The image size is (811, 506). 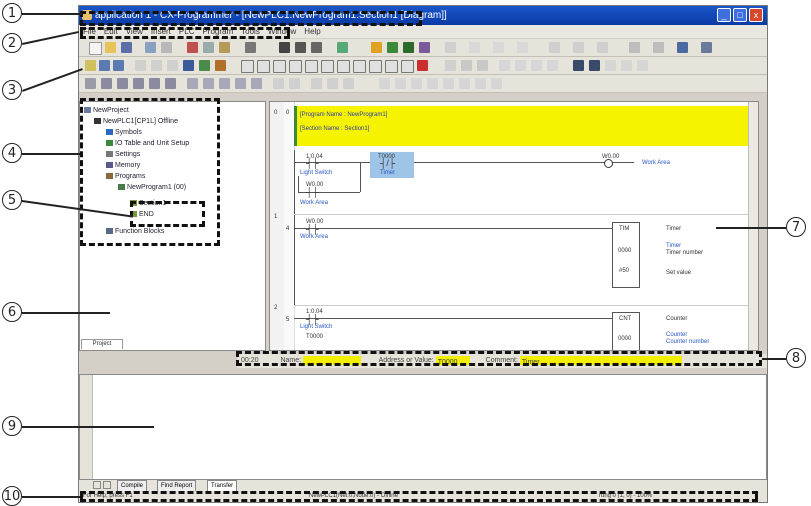 I want to click on continuous-step-icon, so click(x=552, y=65).